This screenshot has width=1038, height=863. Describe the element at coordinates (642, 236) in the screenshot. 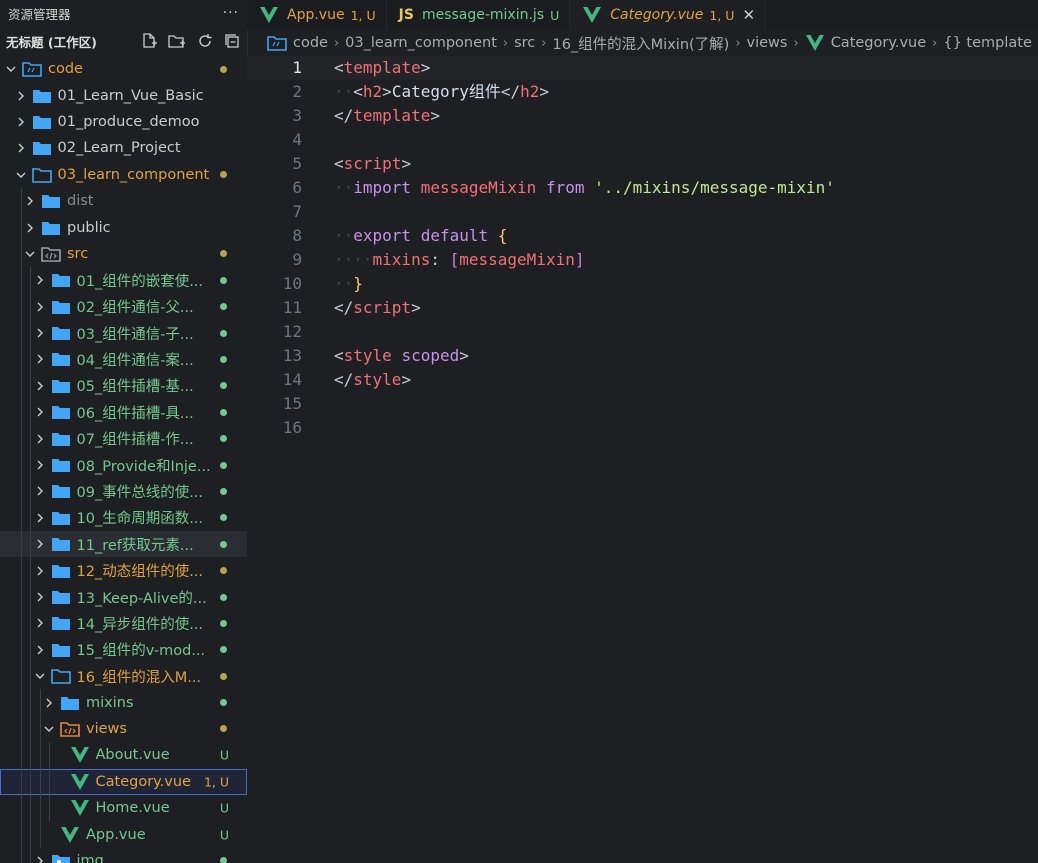

I see `code-line: 8 ··export default {` at that location.